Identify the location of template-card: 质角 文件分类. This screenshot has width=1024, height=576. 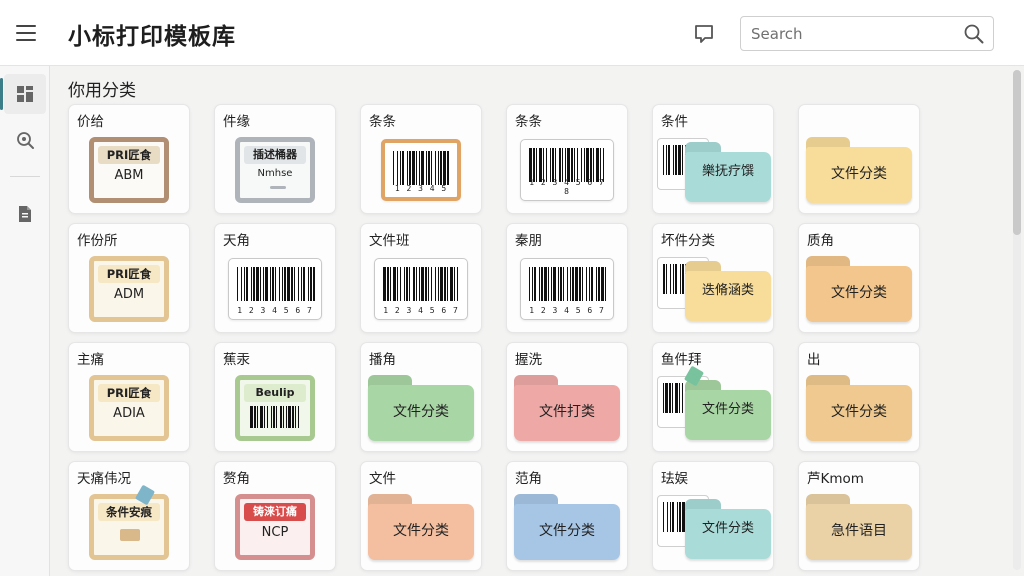
(859, 278).